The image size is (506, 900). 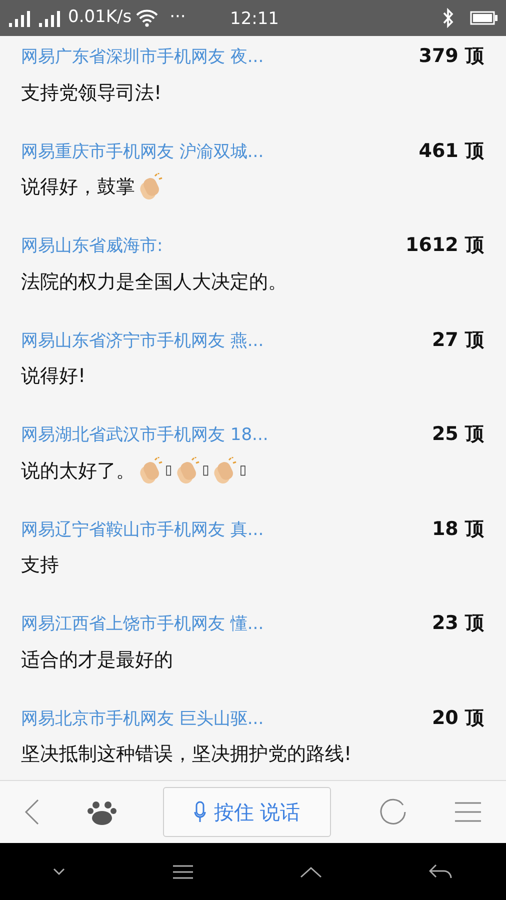 What do you see at coordinates (200, 812) in the screenshot?
I see `microphone-icon` at bounding box center [200, 812].